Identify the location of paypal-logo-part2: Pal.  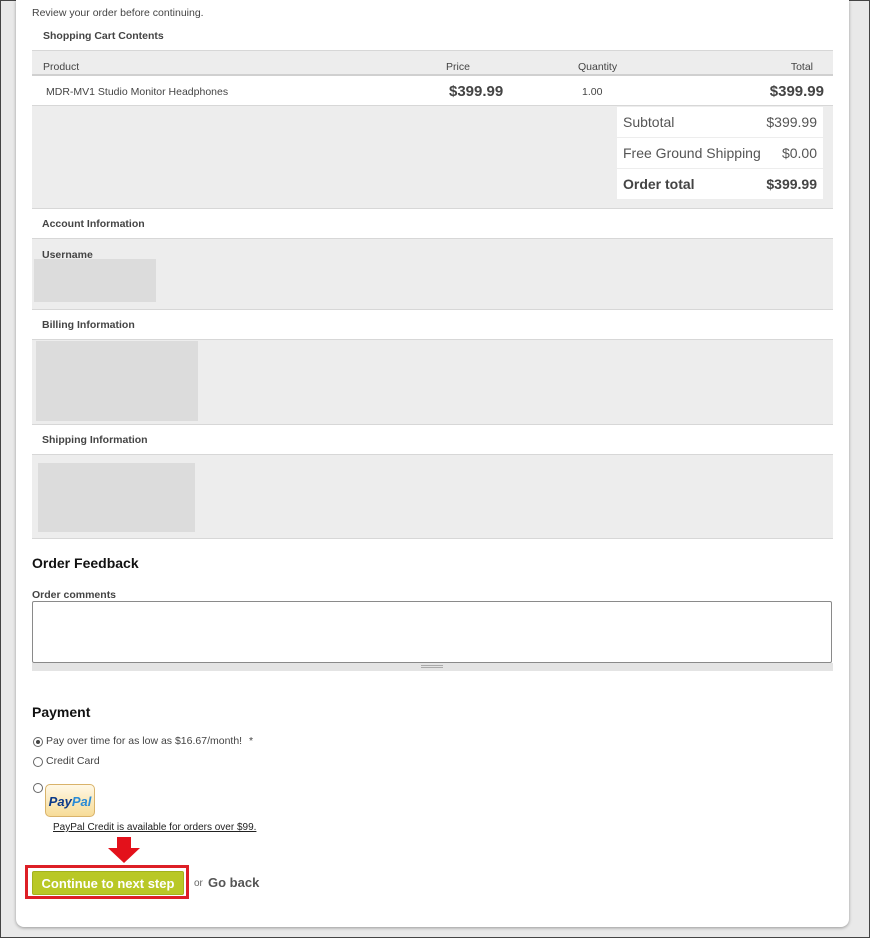
(81, 801).